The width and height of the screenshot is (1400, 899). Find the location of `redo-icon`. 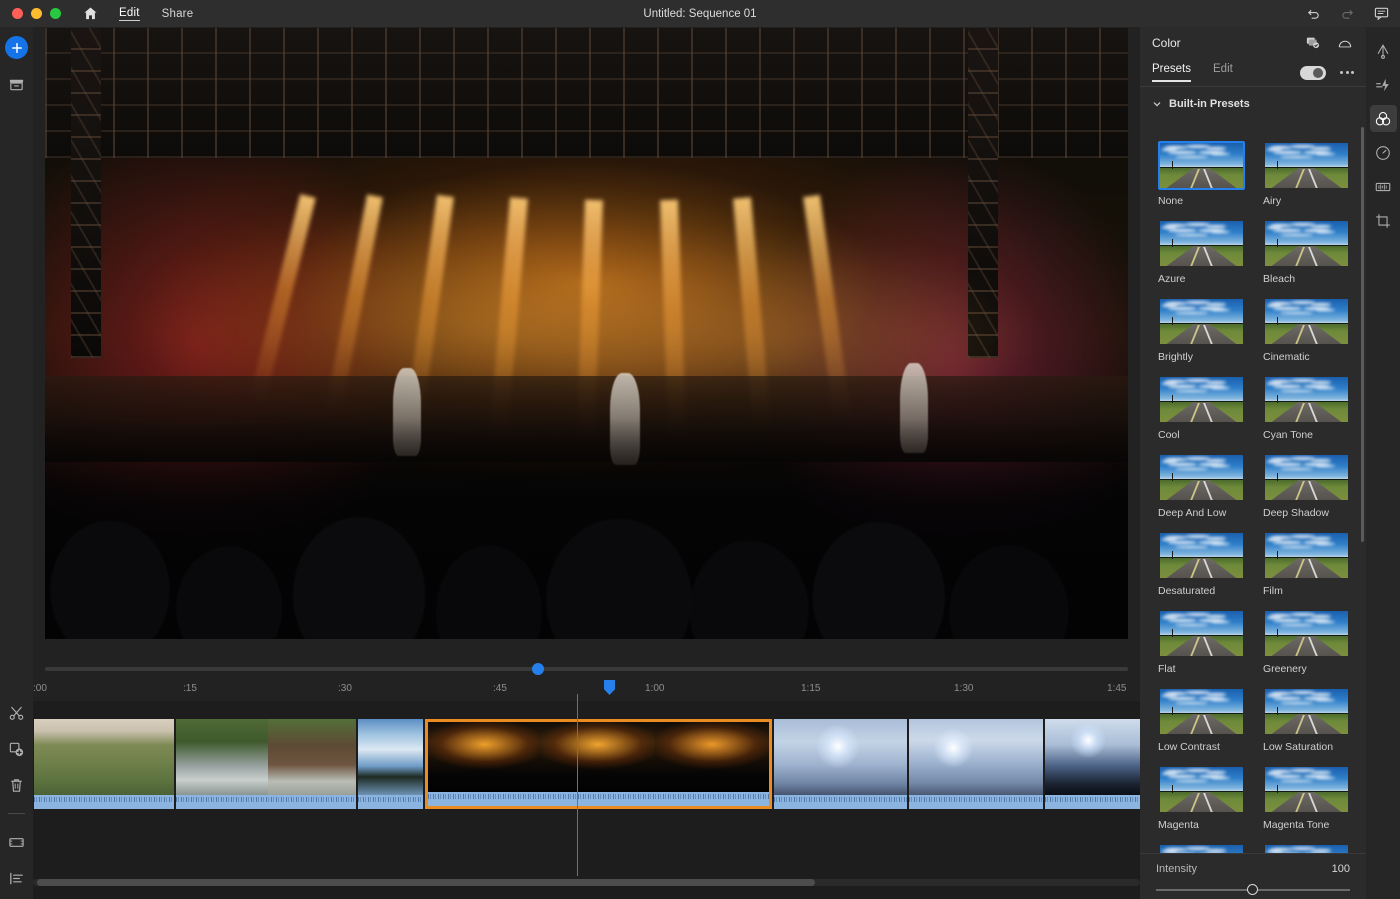

redo-icon is located at coordinates (1347, 14).